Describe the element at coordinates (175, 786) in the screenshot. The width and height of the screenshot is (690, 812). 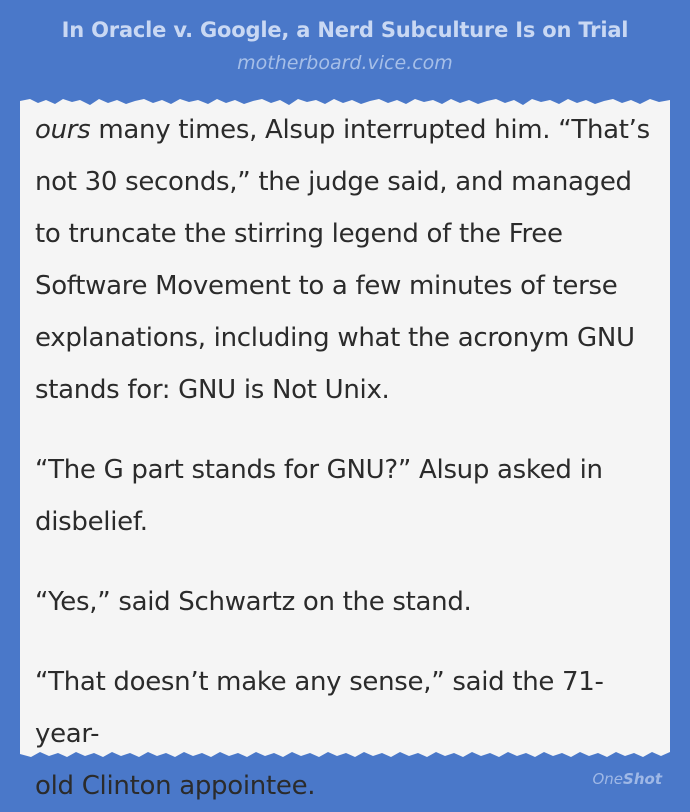
I see `excerpt-line: old Clinton appointee.` at that location.